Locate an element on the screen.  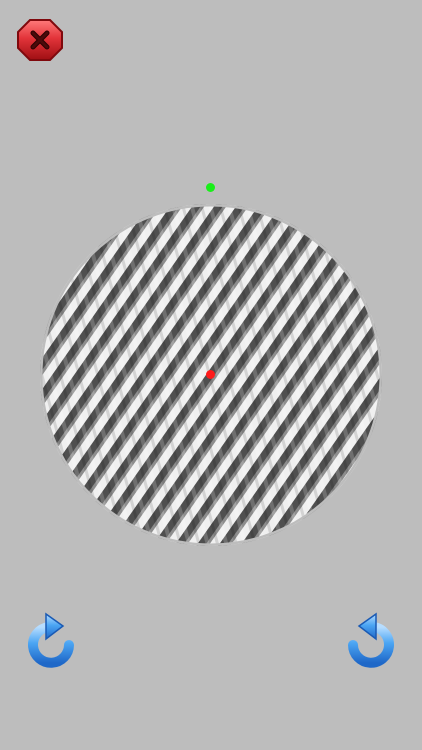
close-icon is located at coordinates (40, 40).